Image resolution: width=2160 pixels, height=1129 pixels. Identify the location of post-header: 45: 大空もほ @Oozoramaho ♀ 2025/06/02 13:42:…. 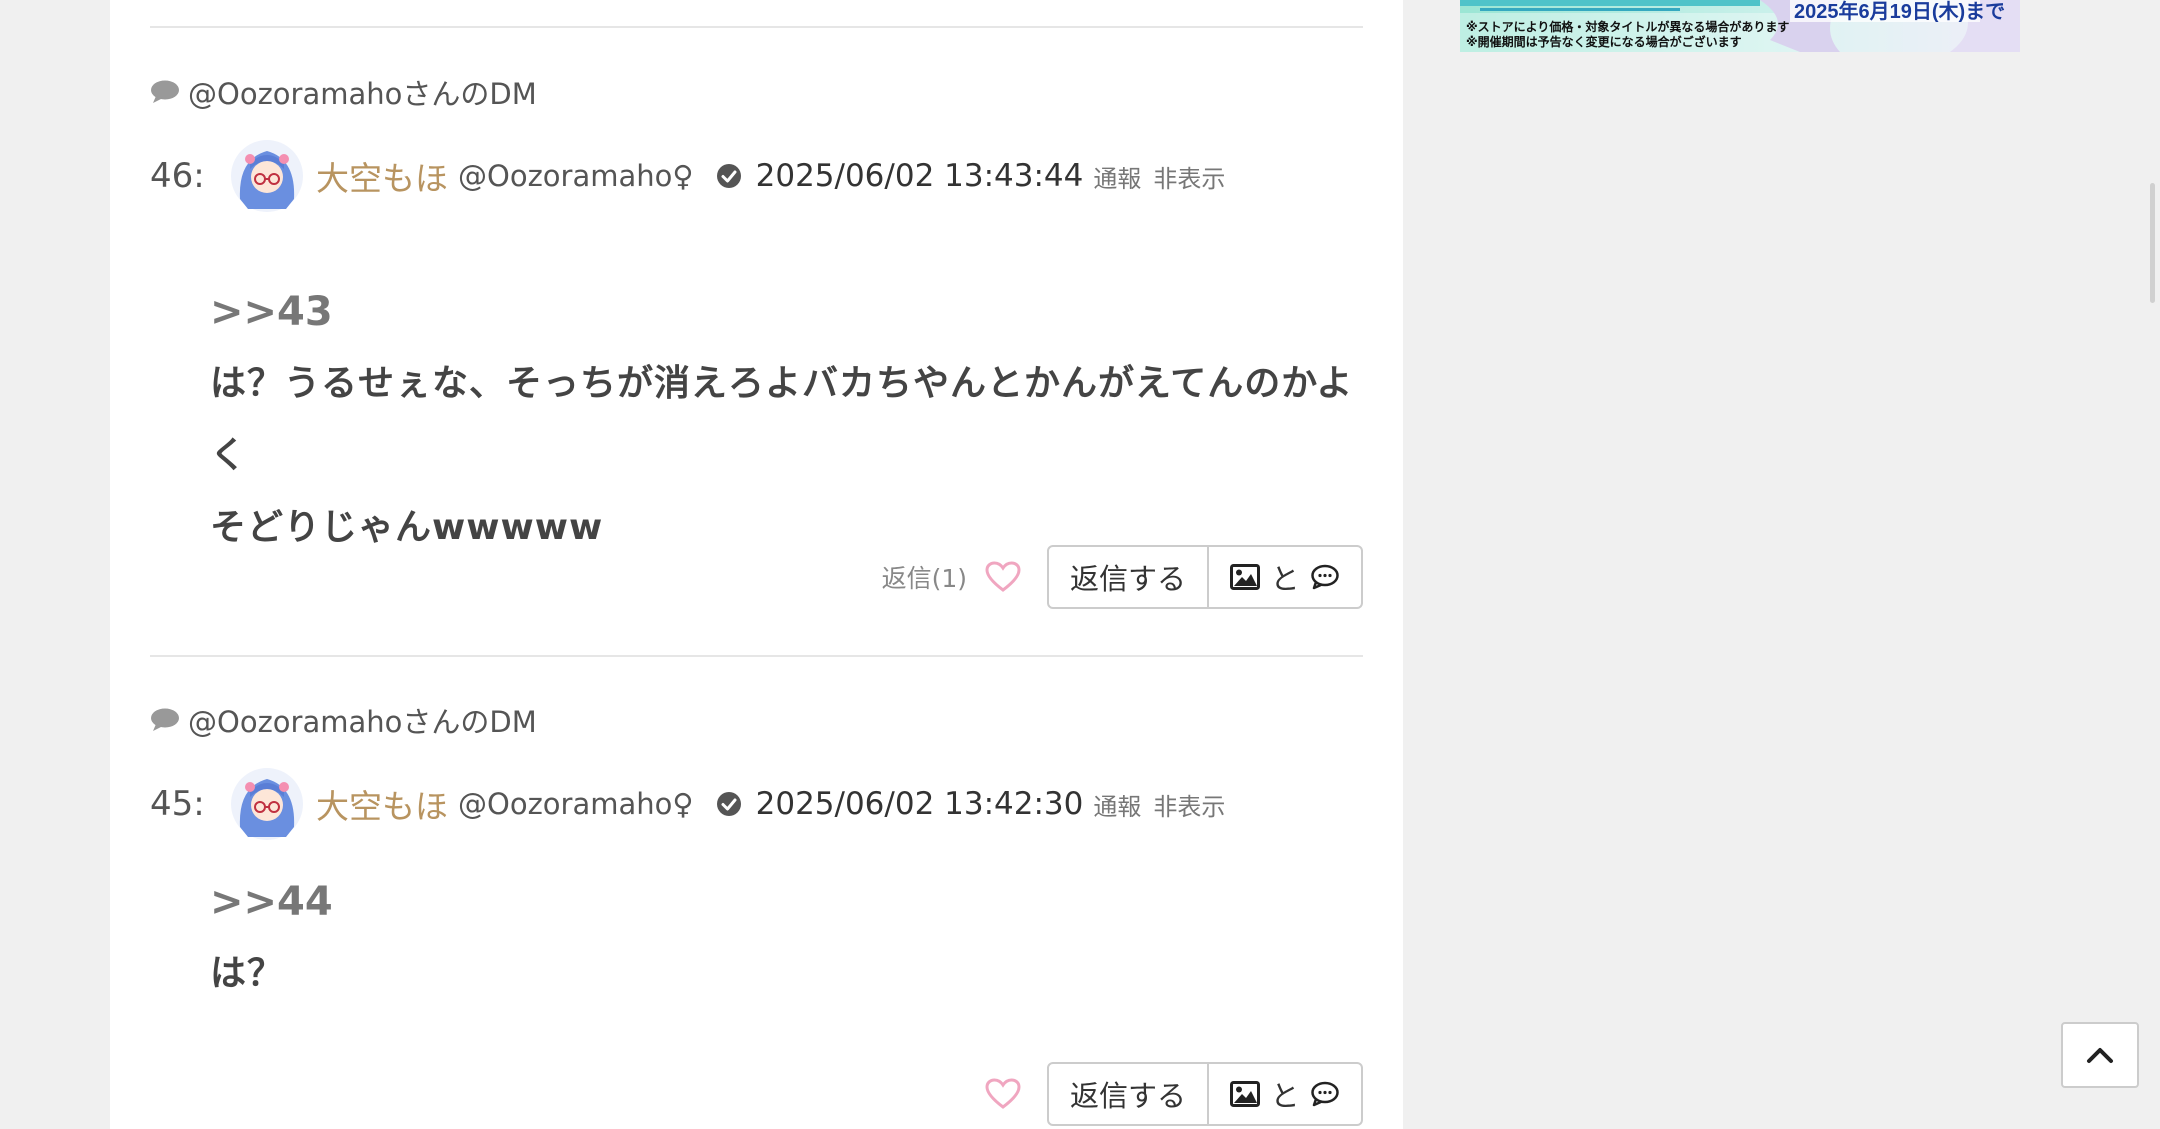
(693, 804).